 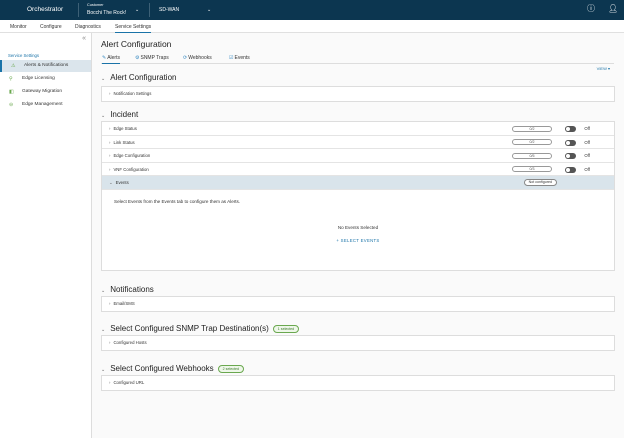 I want to click on section-notifications: ⌄ Notifications, so click(x=127, y=289).